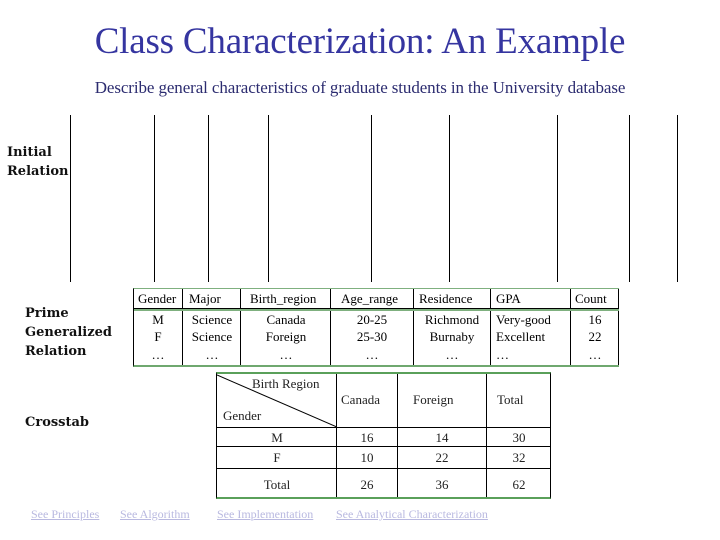 The height and width of the screenshot is (540, 720). Describe the element at coordinates (367, 484) in the screenshot. I see `crosstab-cell: 26` at that location.